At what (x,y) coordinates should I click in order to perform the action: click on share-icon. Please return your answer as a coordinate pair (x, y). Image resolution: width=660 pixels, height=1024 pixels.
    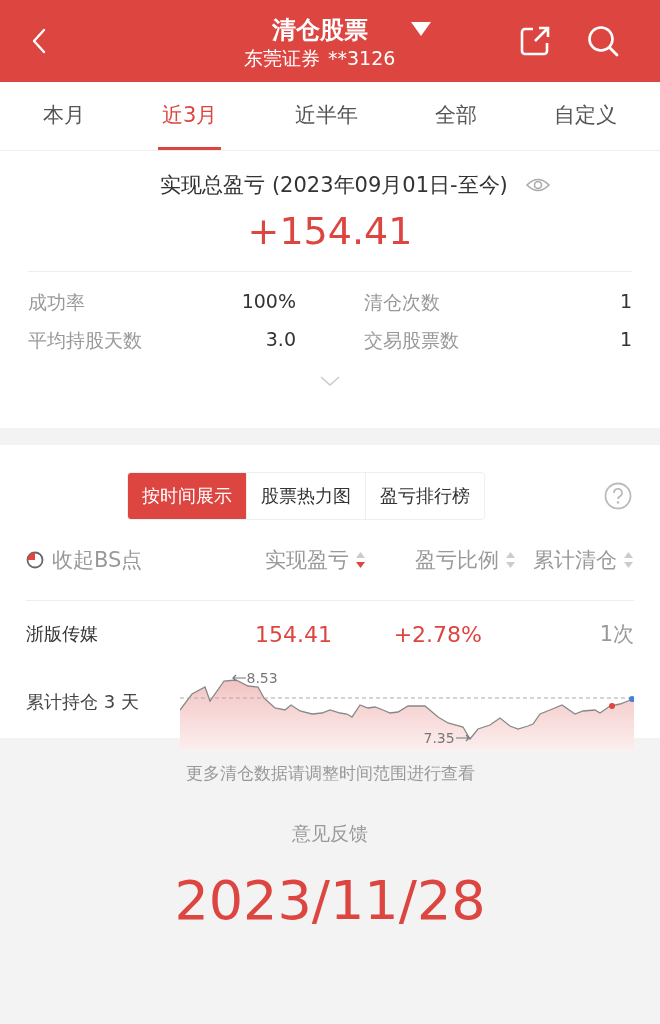
    Looking at the image, I should click on (535, 41).